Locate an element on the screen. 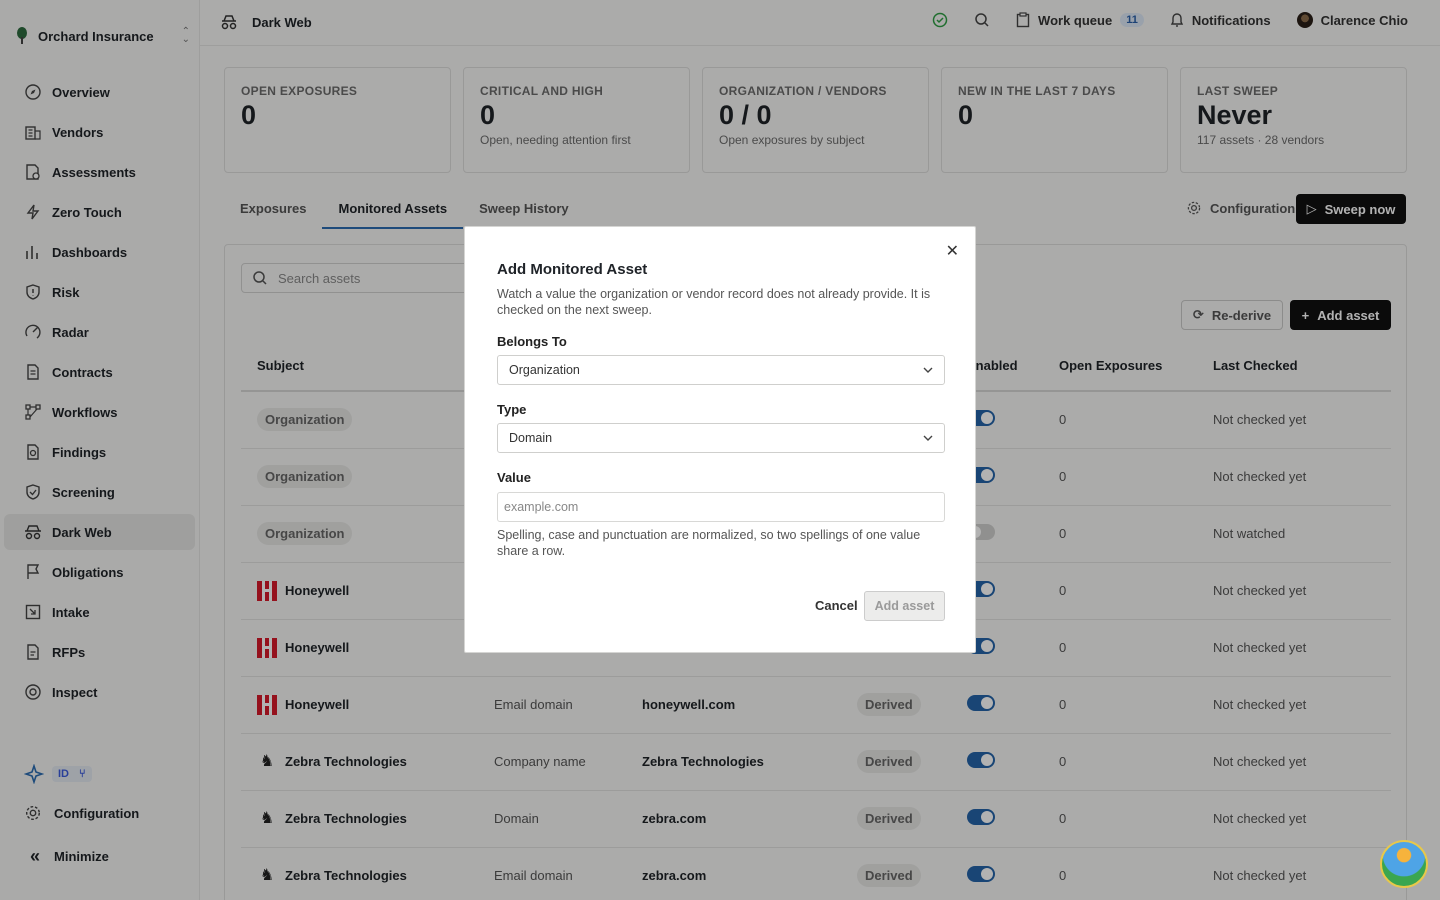 The height and width of the screenshot is (900, 1440). belongs-to-value: Organization is located at coordinates (544, 370).